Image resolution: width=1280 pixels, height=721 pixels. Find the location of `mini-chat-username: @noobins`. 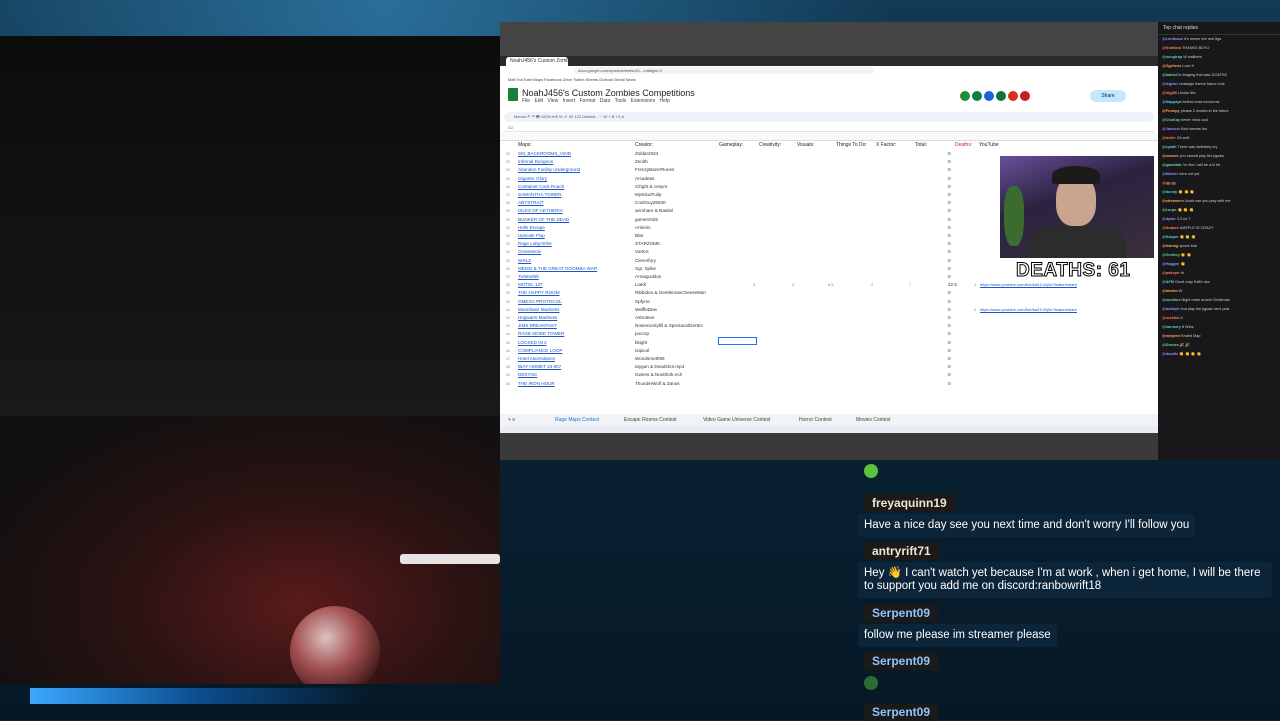

mini-chat-username: @noobins is located at coordinates (1171, 300).